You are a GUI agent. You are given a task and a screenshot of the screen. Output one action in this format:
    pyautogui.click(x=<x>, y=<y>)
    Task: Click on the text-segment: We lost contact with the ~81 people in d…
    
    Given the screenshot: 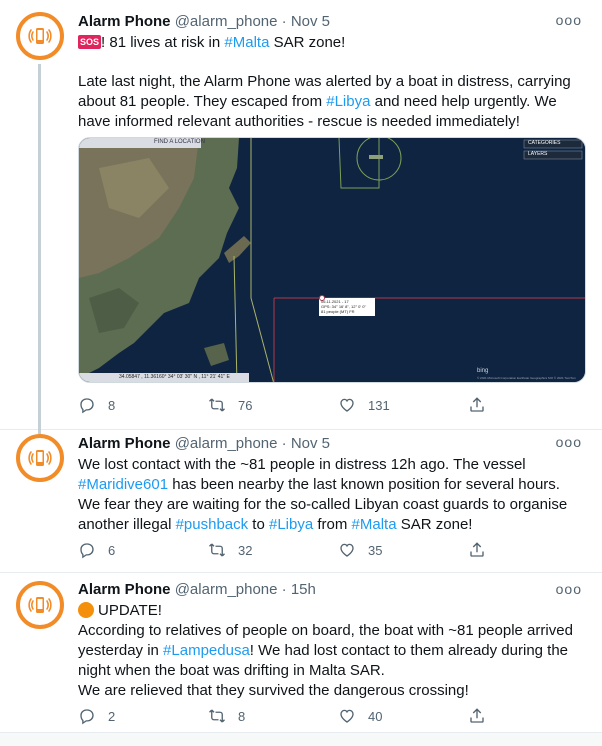 What is the action you would take?
    pyautogui.click(x=302, y=464)
    